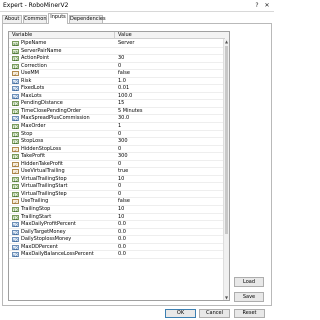  What do you see at coordinates (170, 96) in the screenshot?
I see `parameter-value: 100.0` at bounding box center [170, 96].